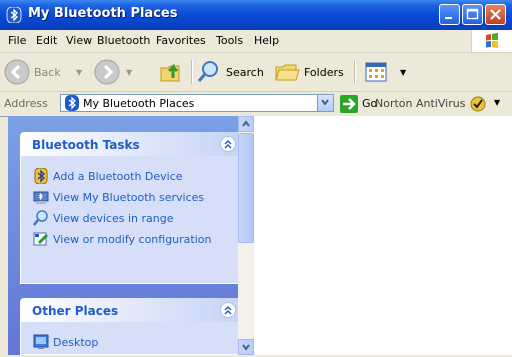 Image resolution: width=512 pixels, height=357 pixels. I want to click on back-dropdown-icon: ▼, so click(79, 72).